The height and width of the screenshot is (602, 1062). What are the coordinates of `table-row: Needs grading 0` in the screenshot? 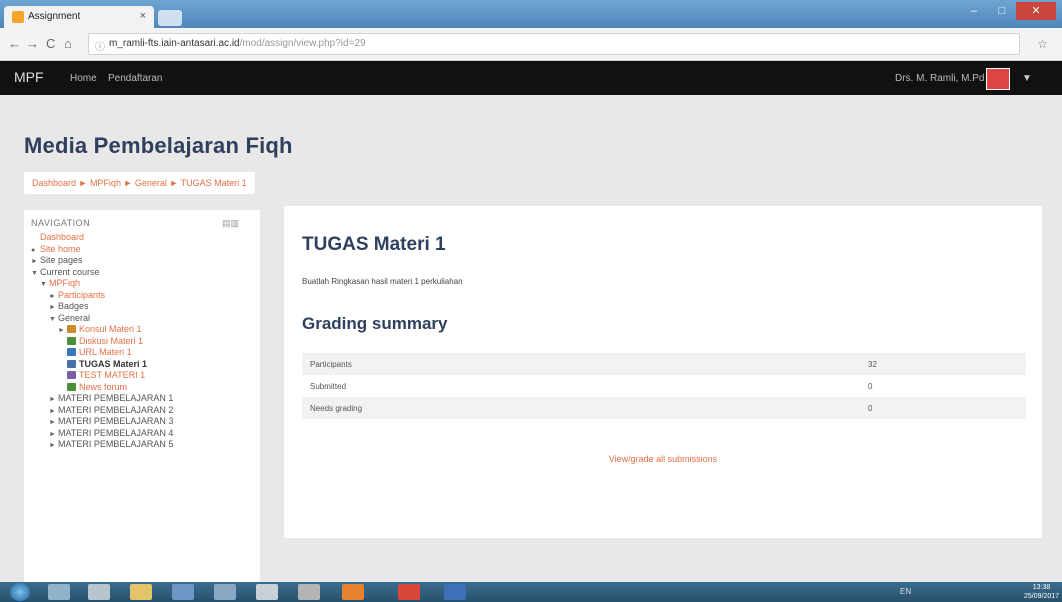 It's located at (664, 408).